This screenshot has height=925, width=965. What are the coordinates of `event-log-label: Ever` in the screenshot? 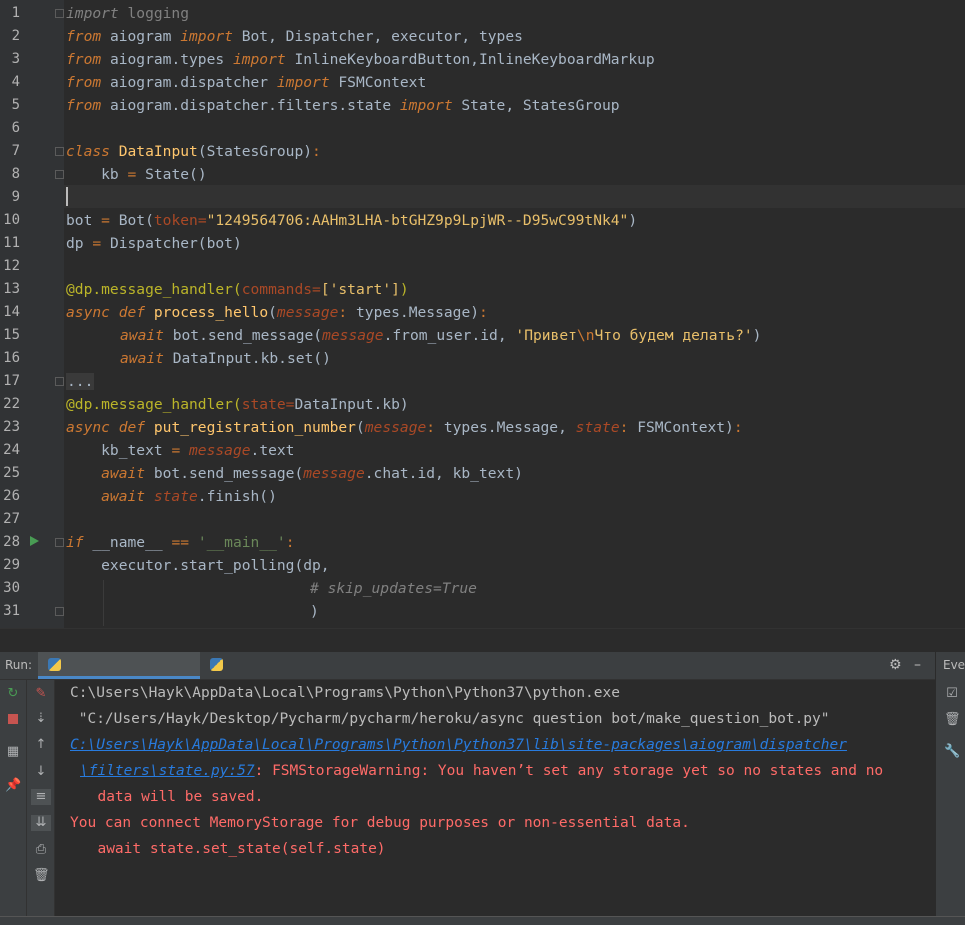 It's located at (954, 665).